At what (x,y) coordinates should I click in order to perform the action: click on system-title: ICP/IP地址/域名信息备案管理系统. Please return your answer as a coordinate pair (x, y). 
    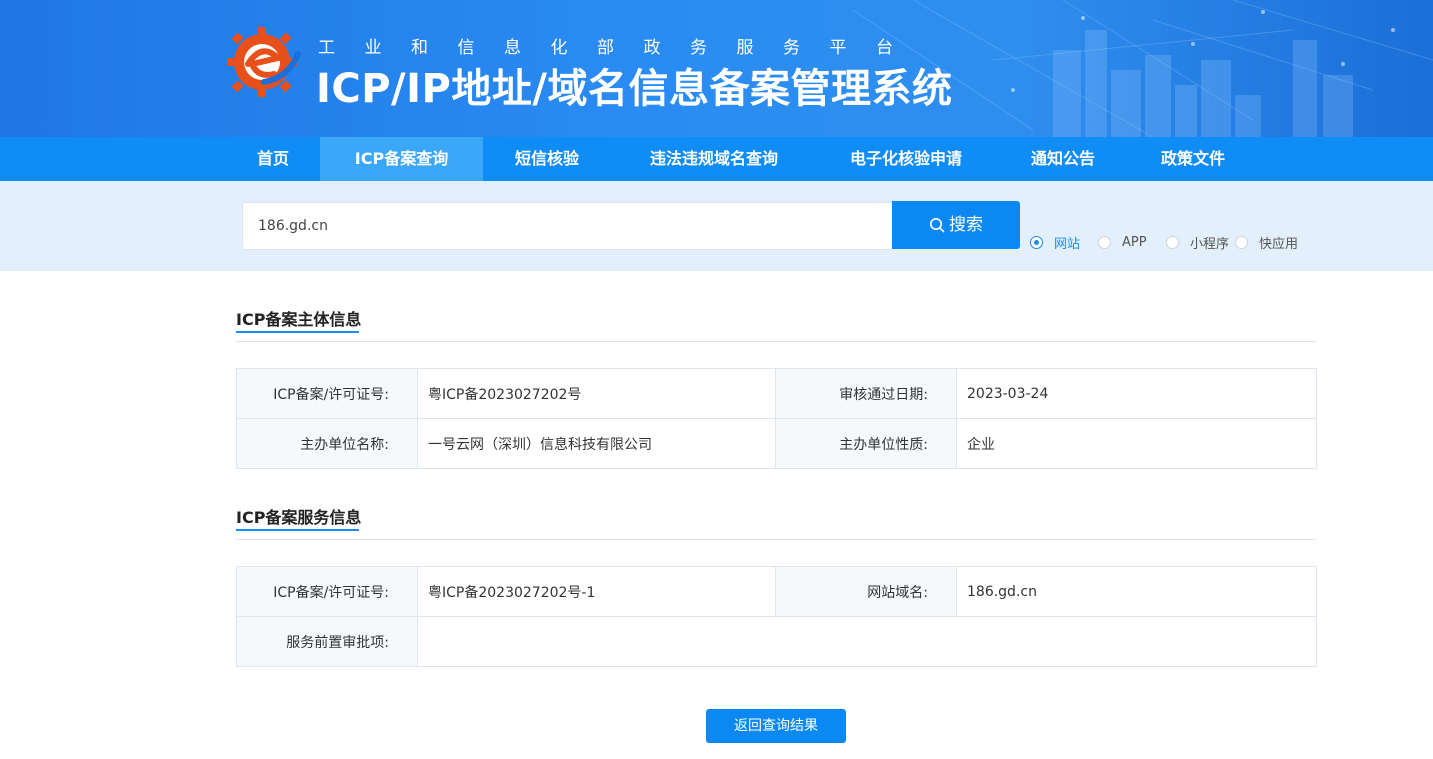
    Looking at the image, I should click on (634, 89).